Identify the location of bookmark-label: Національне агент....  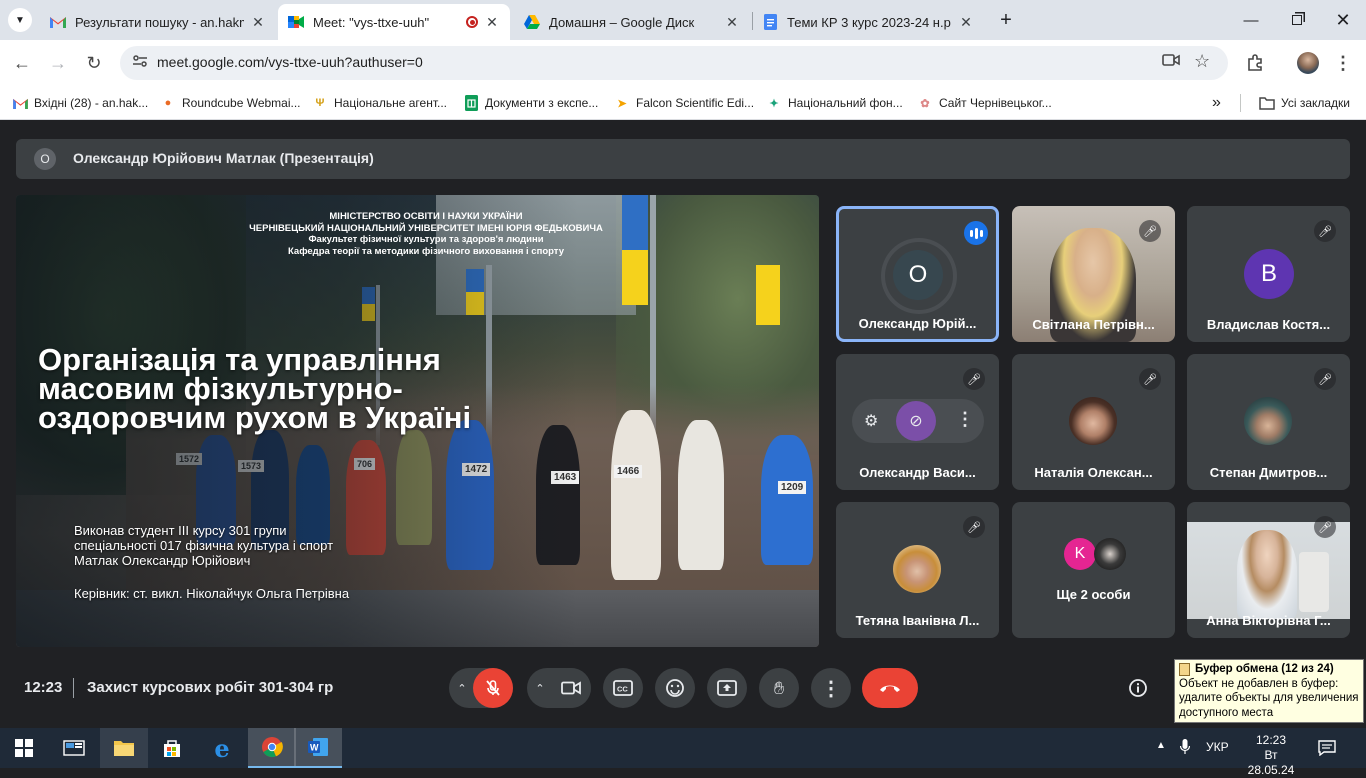
(390, 103).